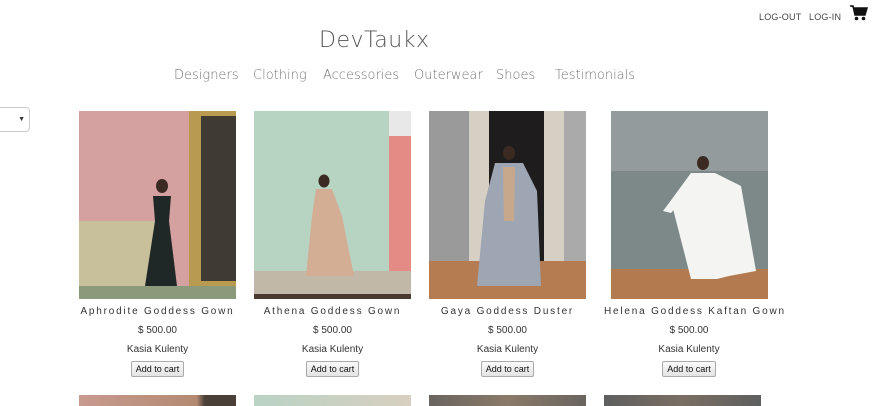 Image resolution: width=872 pixels, height=406 pixels. I want to click on brand-title: DevTaukx, so click(374, 40).